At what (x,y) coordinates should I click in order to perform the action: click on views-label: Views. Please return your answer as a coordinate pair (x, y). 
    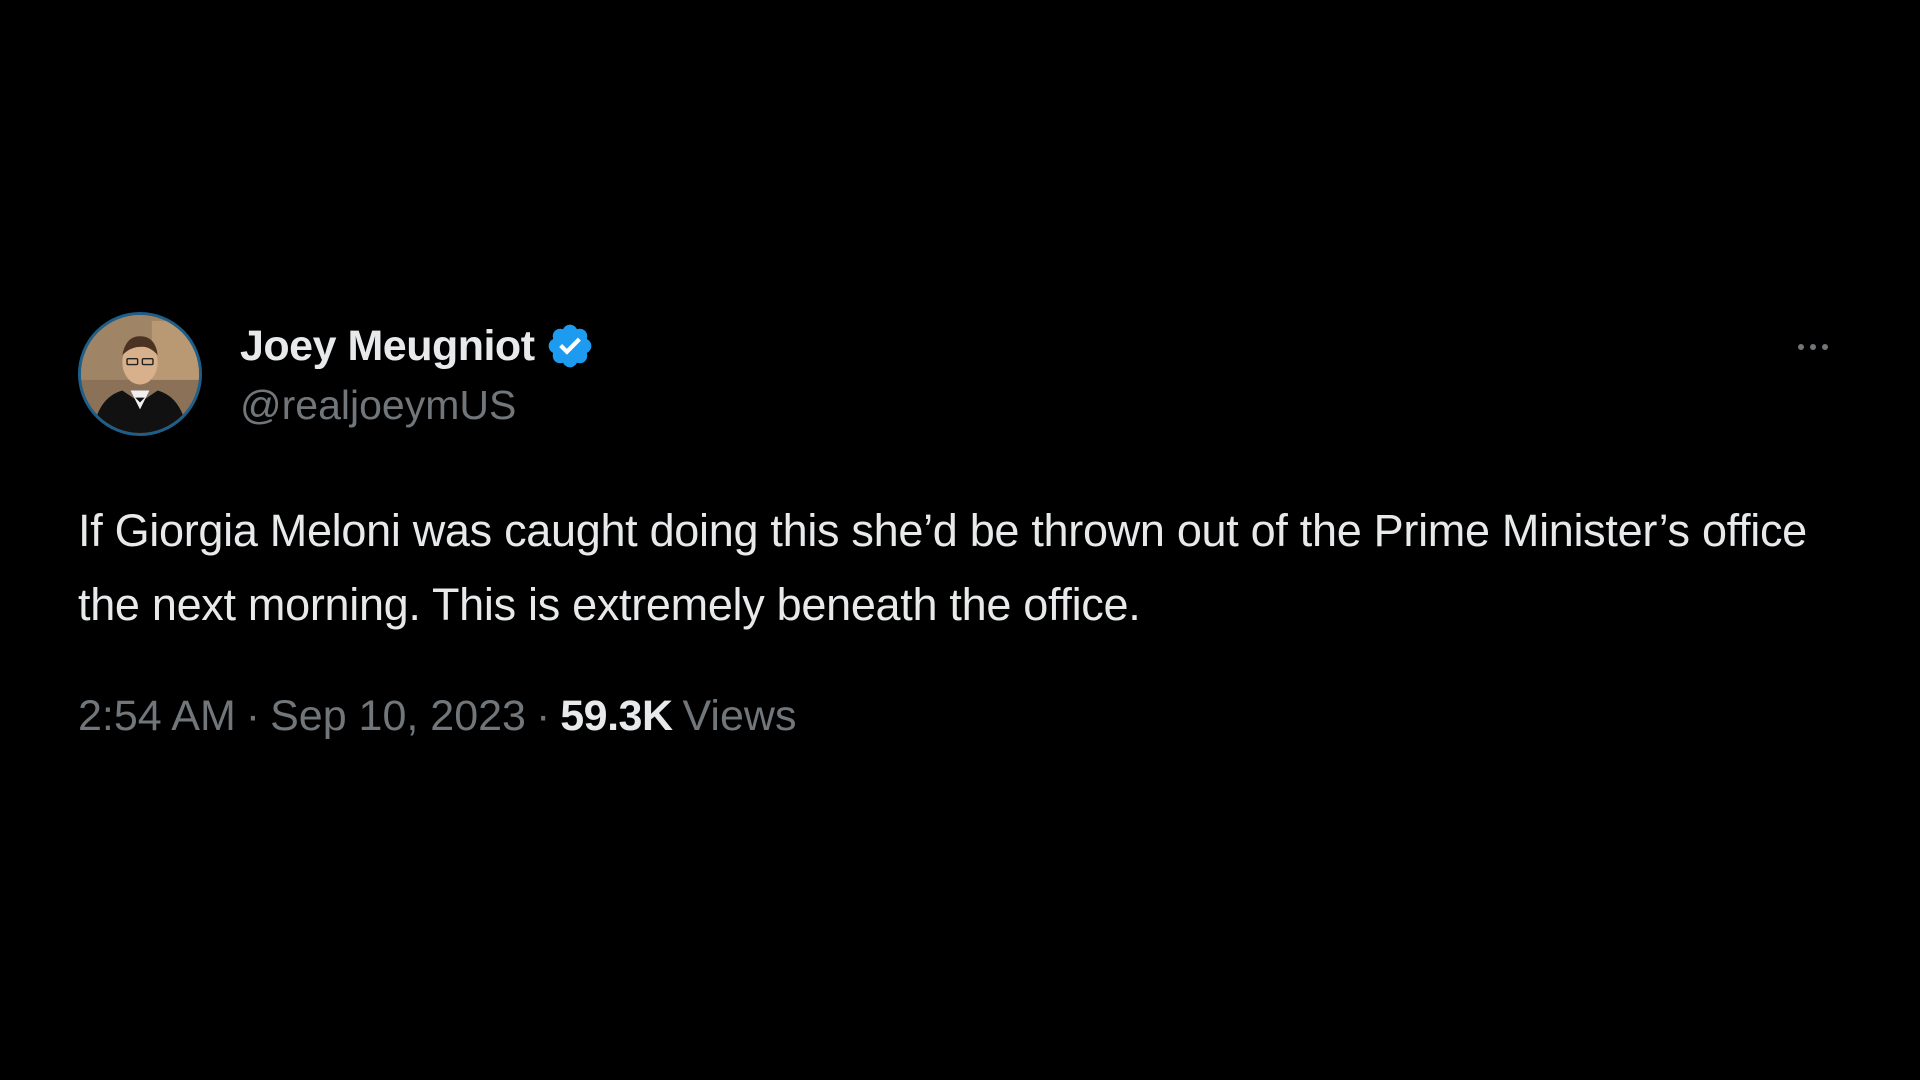
    Looking at the image, I should click on (739, 716).